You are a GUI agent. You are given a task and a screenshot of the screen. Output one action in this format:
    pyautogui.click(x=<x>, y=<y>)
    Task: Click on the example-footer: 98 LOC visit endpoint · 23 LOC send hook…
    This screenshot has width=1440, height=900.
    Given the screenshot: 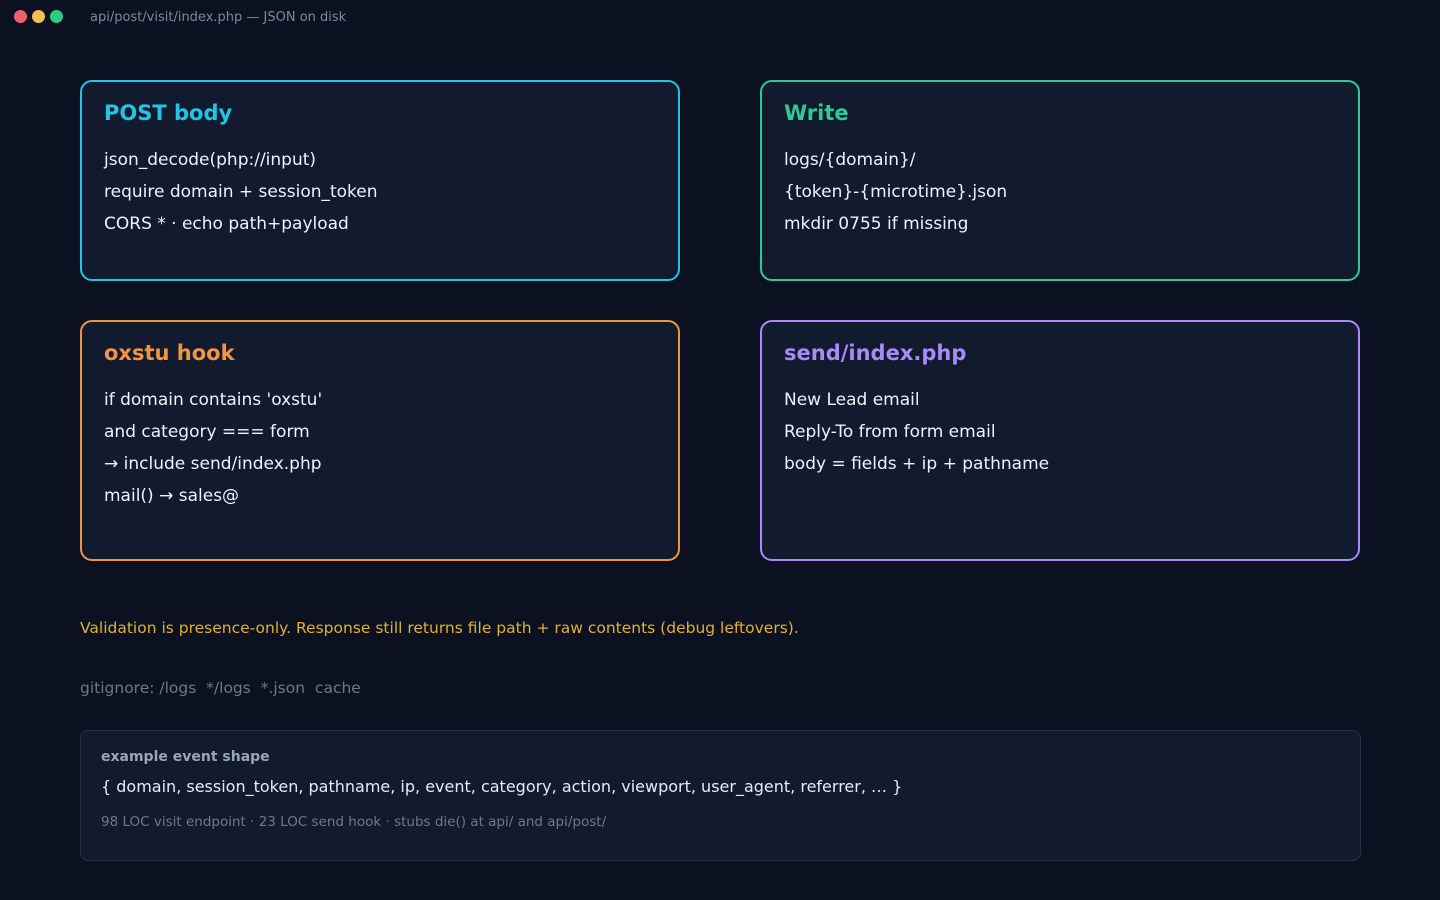 What is the action you would take?
    pyautogui.click(x=354, y=822)
    